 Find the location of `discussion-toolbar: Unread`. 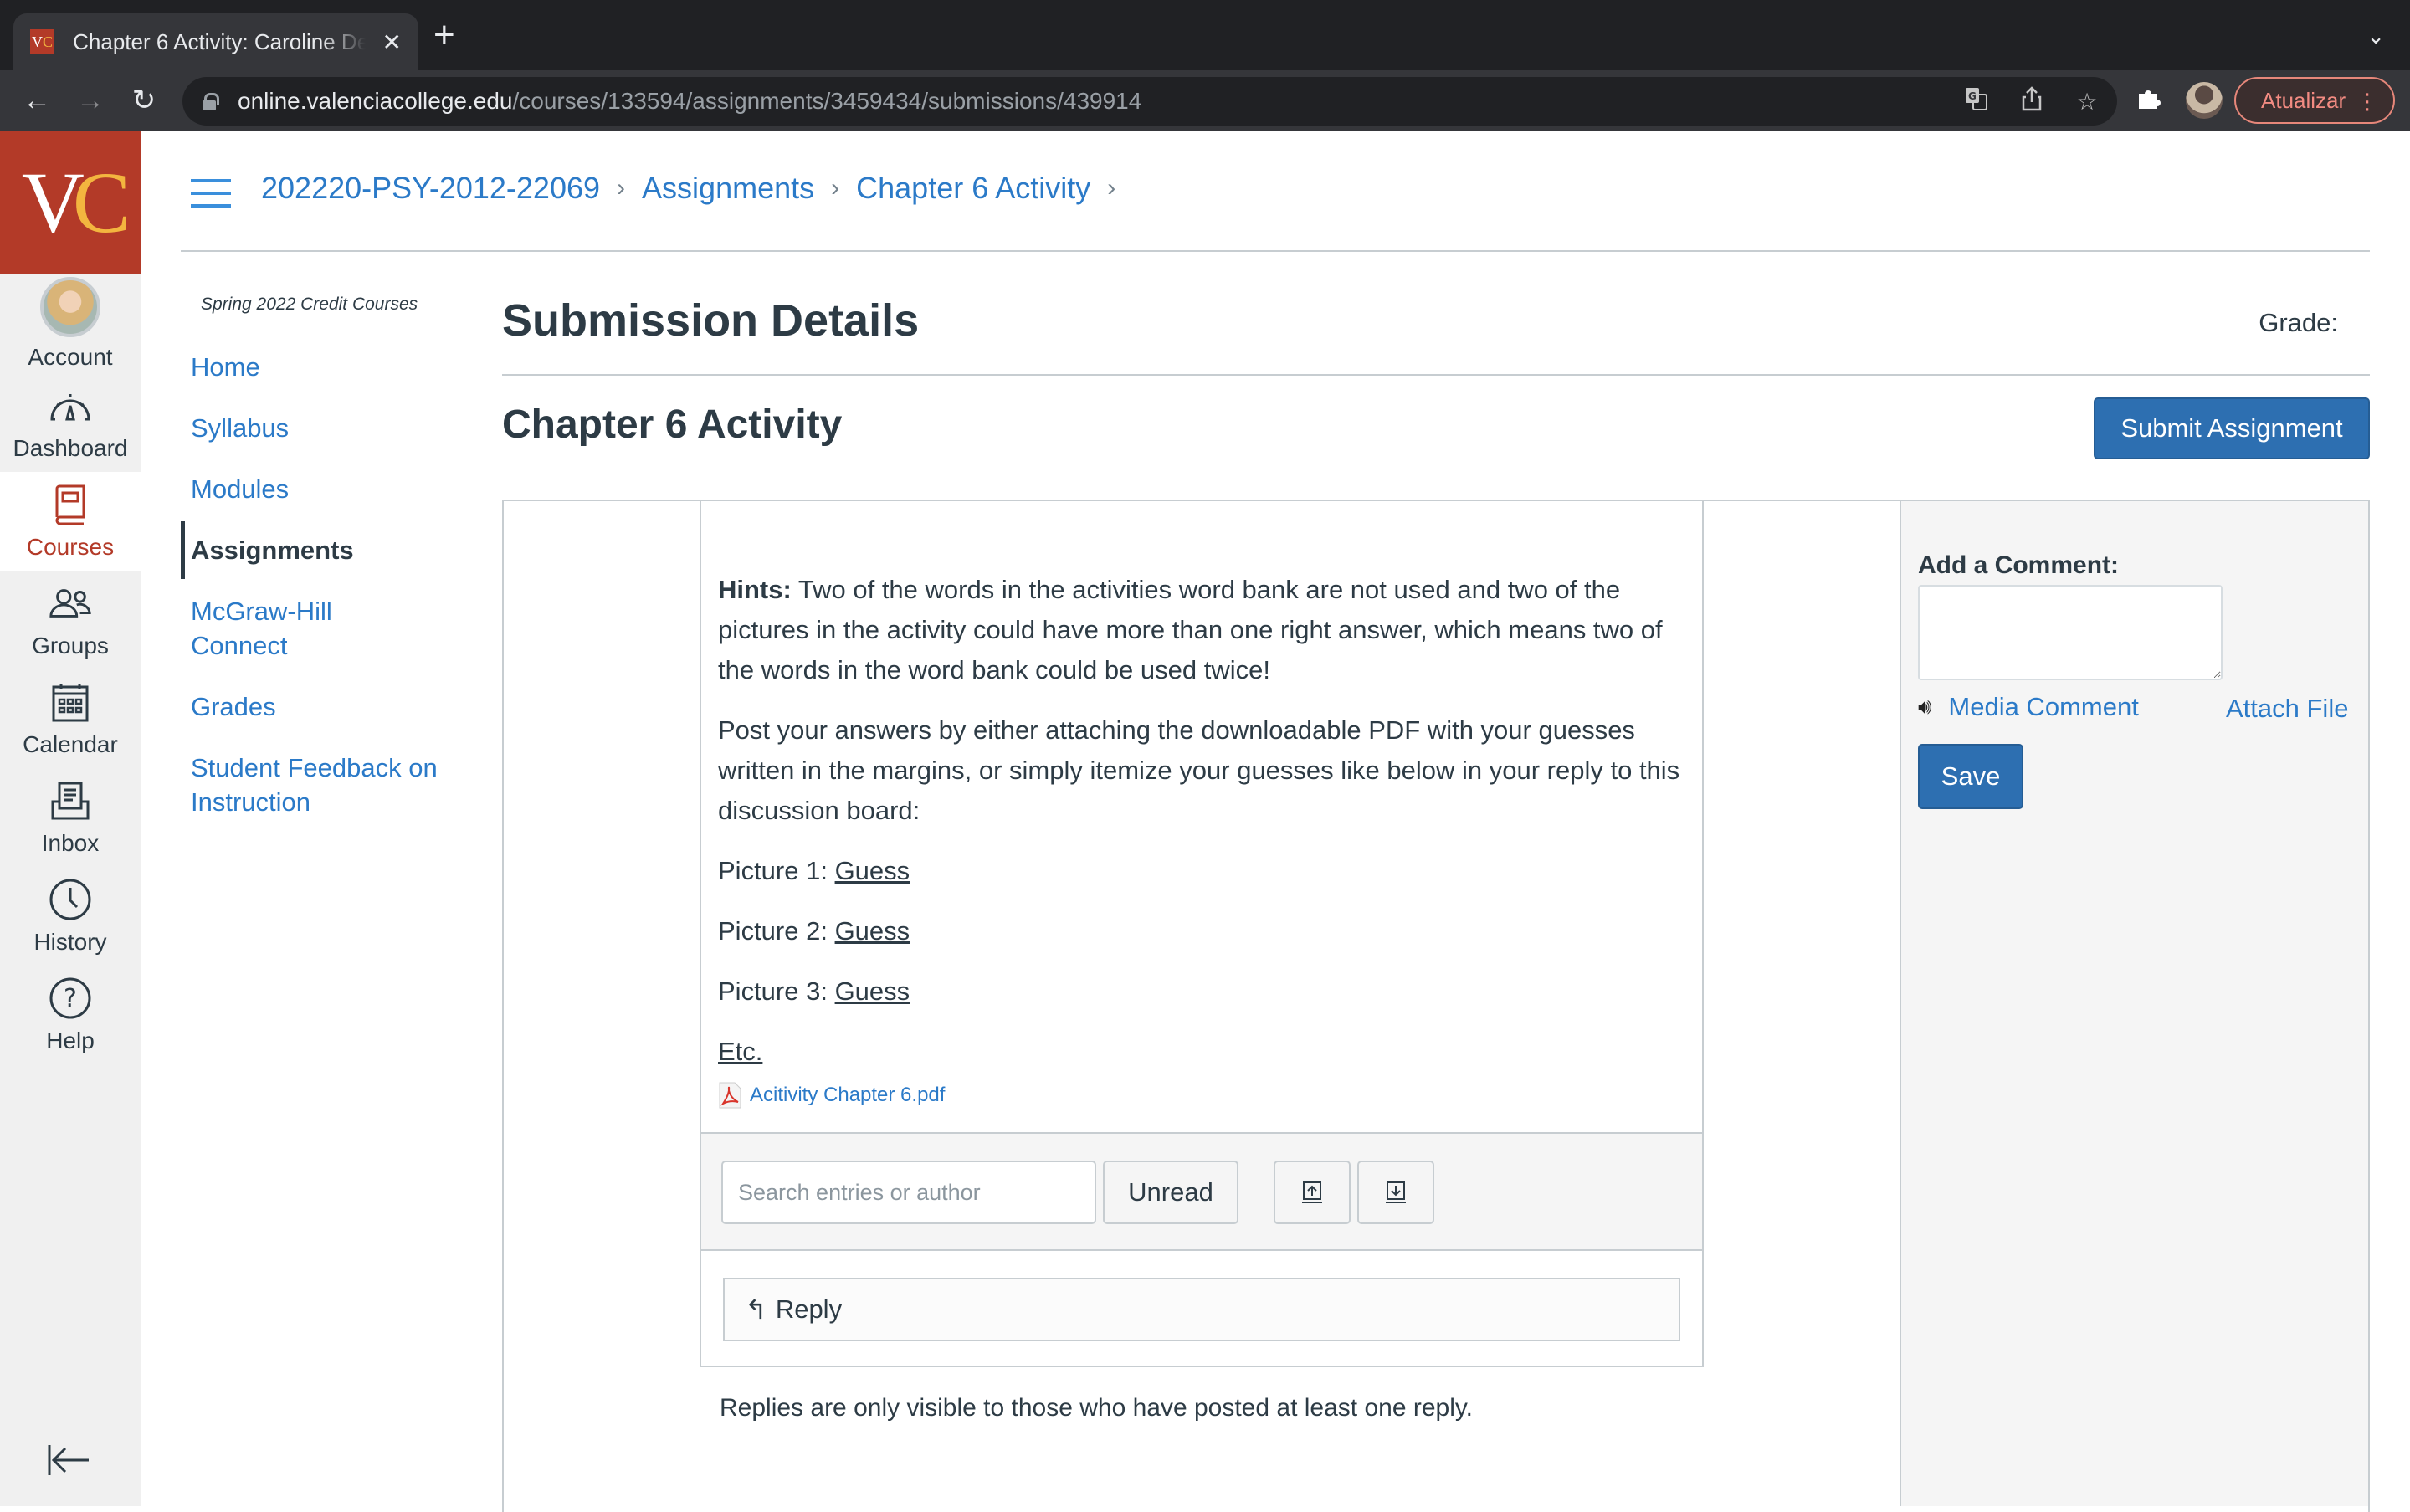

discussion-toolbar: Unread is located at coordinates (1201, 1191).